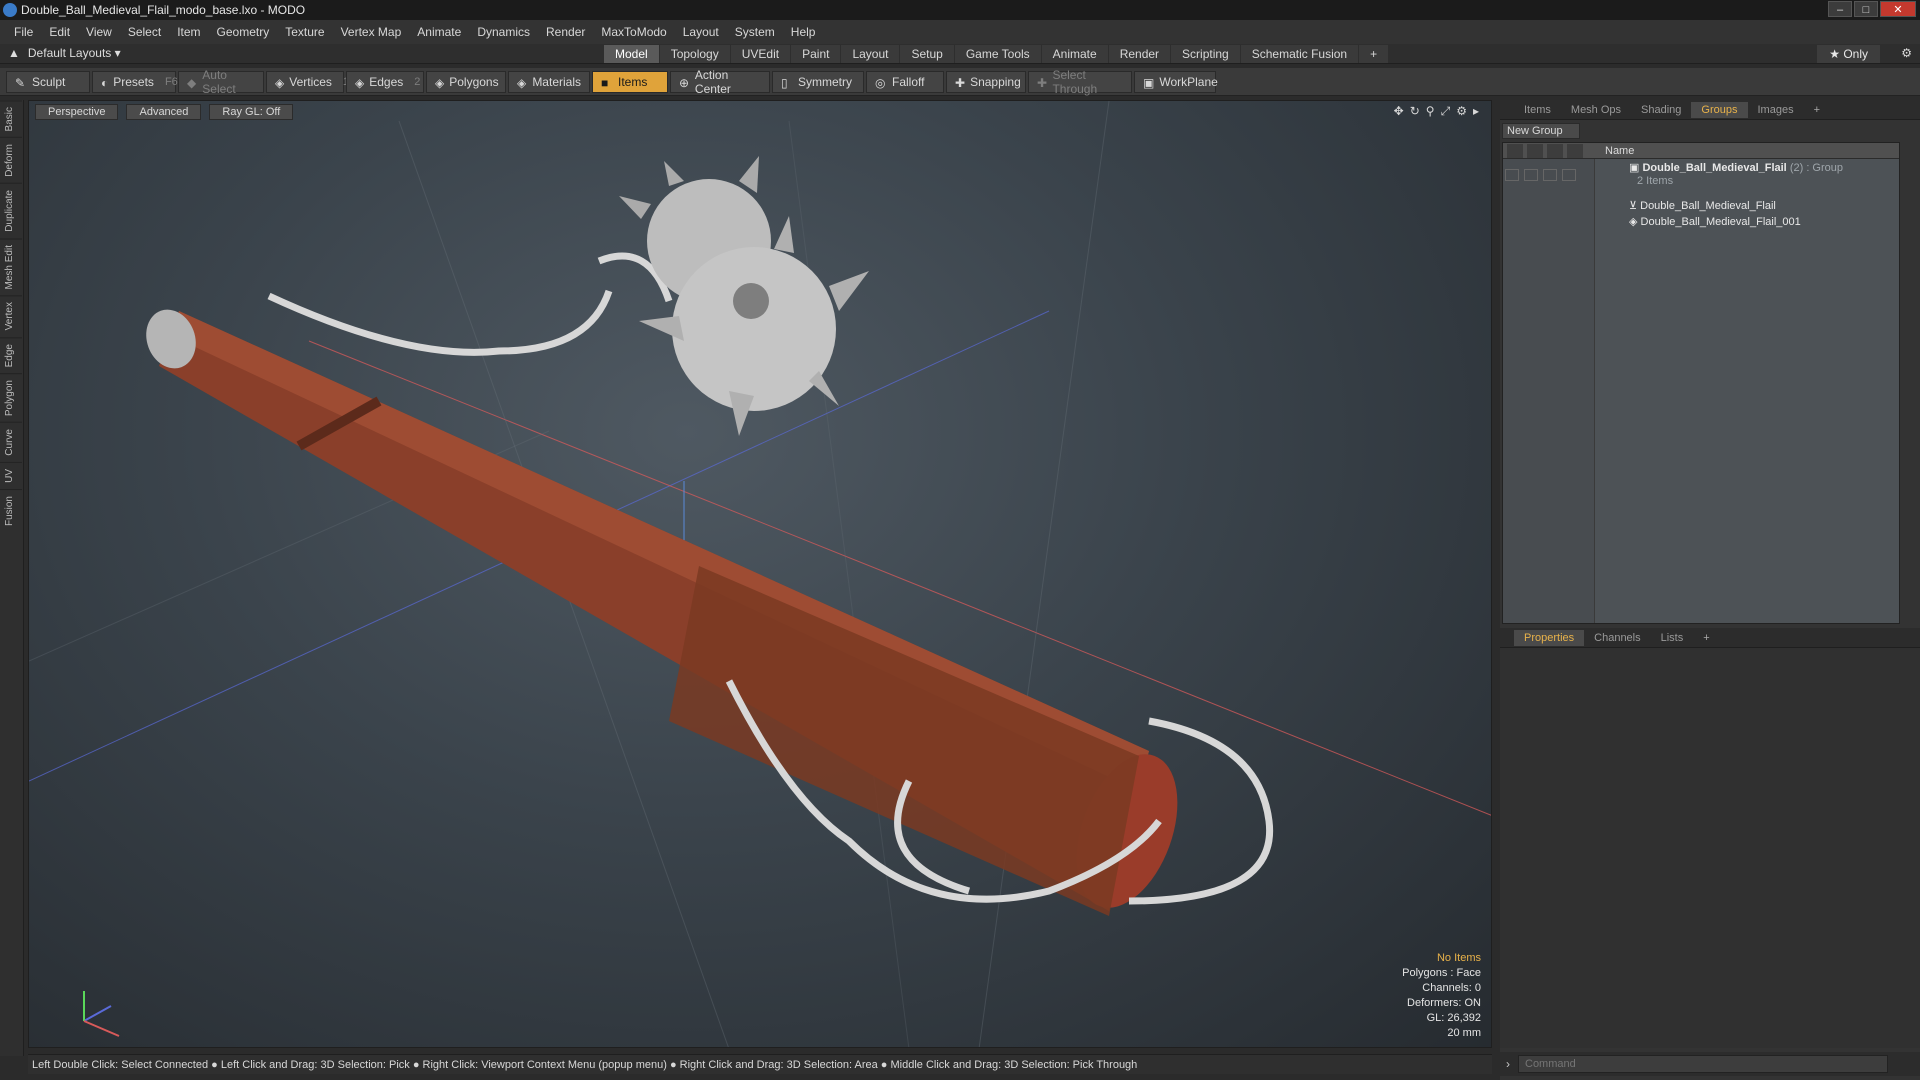 This screenshot has width=1920, height=1080. I want to click on minimize-button: –, so click(1840, 9).